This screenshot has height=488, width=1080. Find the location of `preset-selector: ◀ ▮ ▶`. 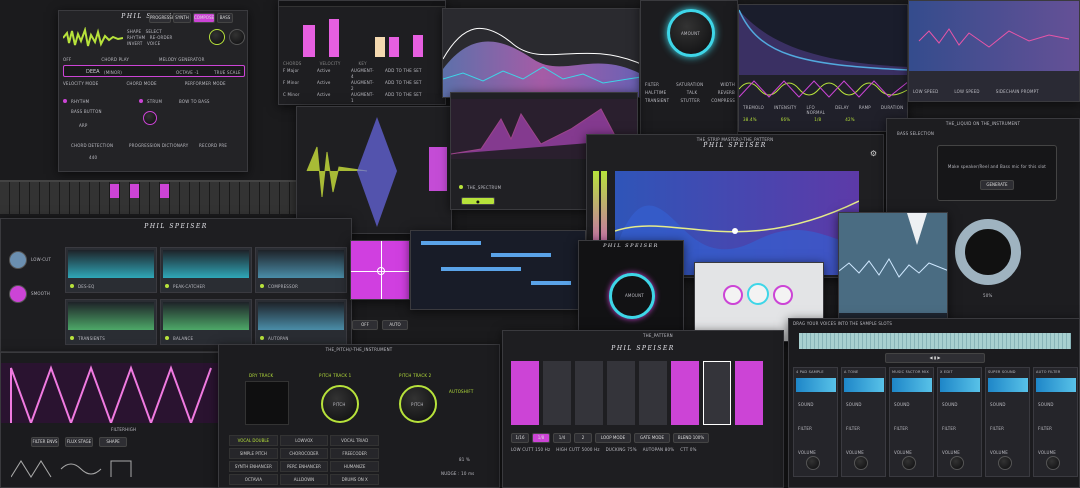

preset-selector: ◀ ▮ ▶ is located at coordinates (935, 358).